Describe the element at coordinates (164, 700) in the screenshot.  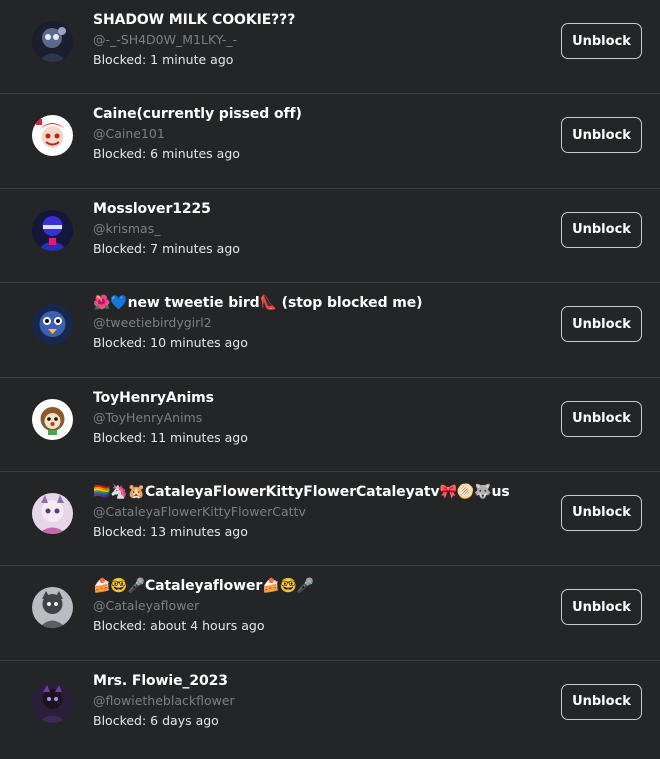
I see `user-handle: @flowietheblackflower` at that location.